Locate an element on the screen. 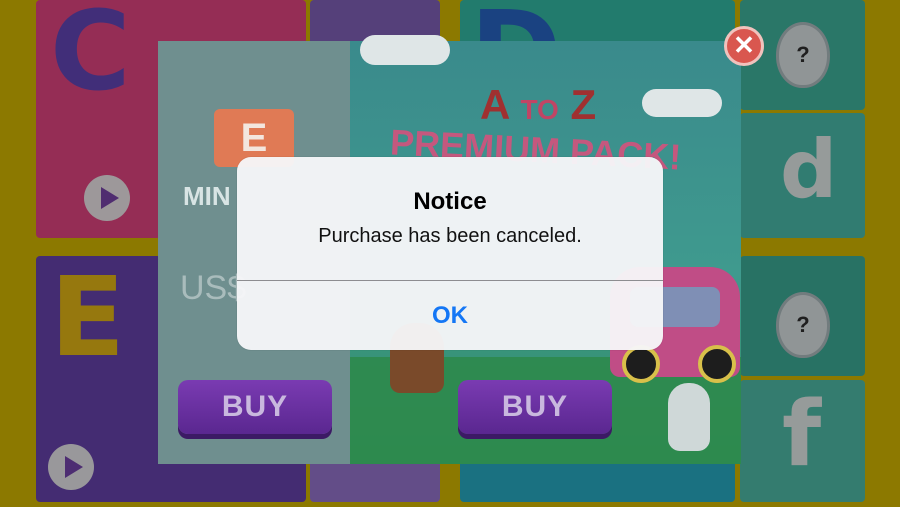 This screenshot has width=900, height=507. brand-logo: A TO Z is located at coordinates (538, 105).